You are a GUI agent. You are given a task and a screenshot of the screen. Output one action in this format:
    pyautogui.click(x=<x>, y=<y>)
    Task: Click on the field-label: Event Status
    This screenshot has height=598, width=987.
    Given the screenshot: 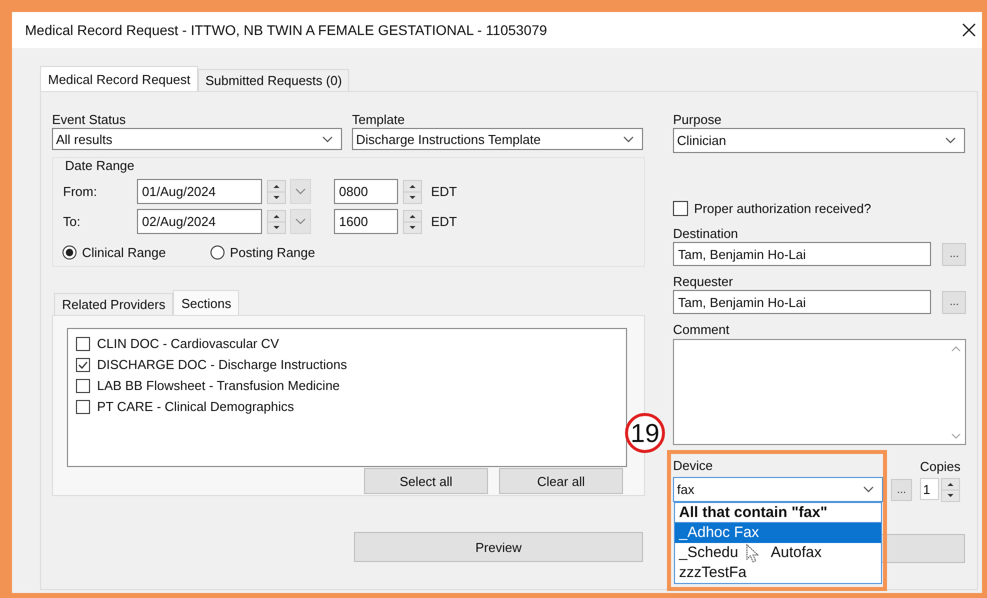 What is the action you would take?
    pyautogui.click(x=89, y=120)
    